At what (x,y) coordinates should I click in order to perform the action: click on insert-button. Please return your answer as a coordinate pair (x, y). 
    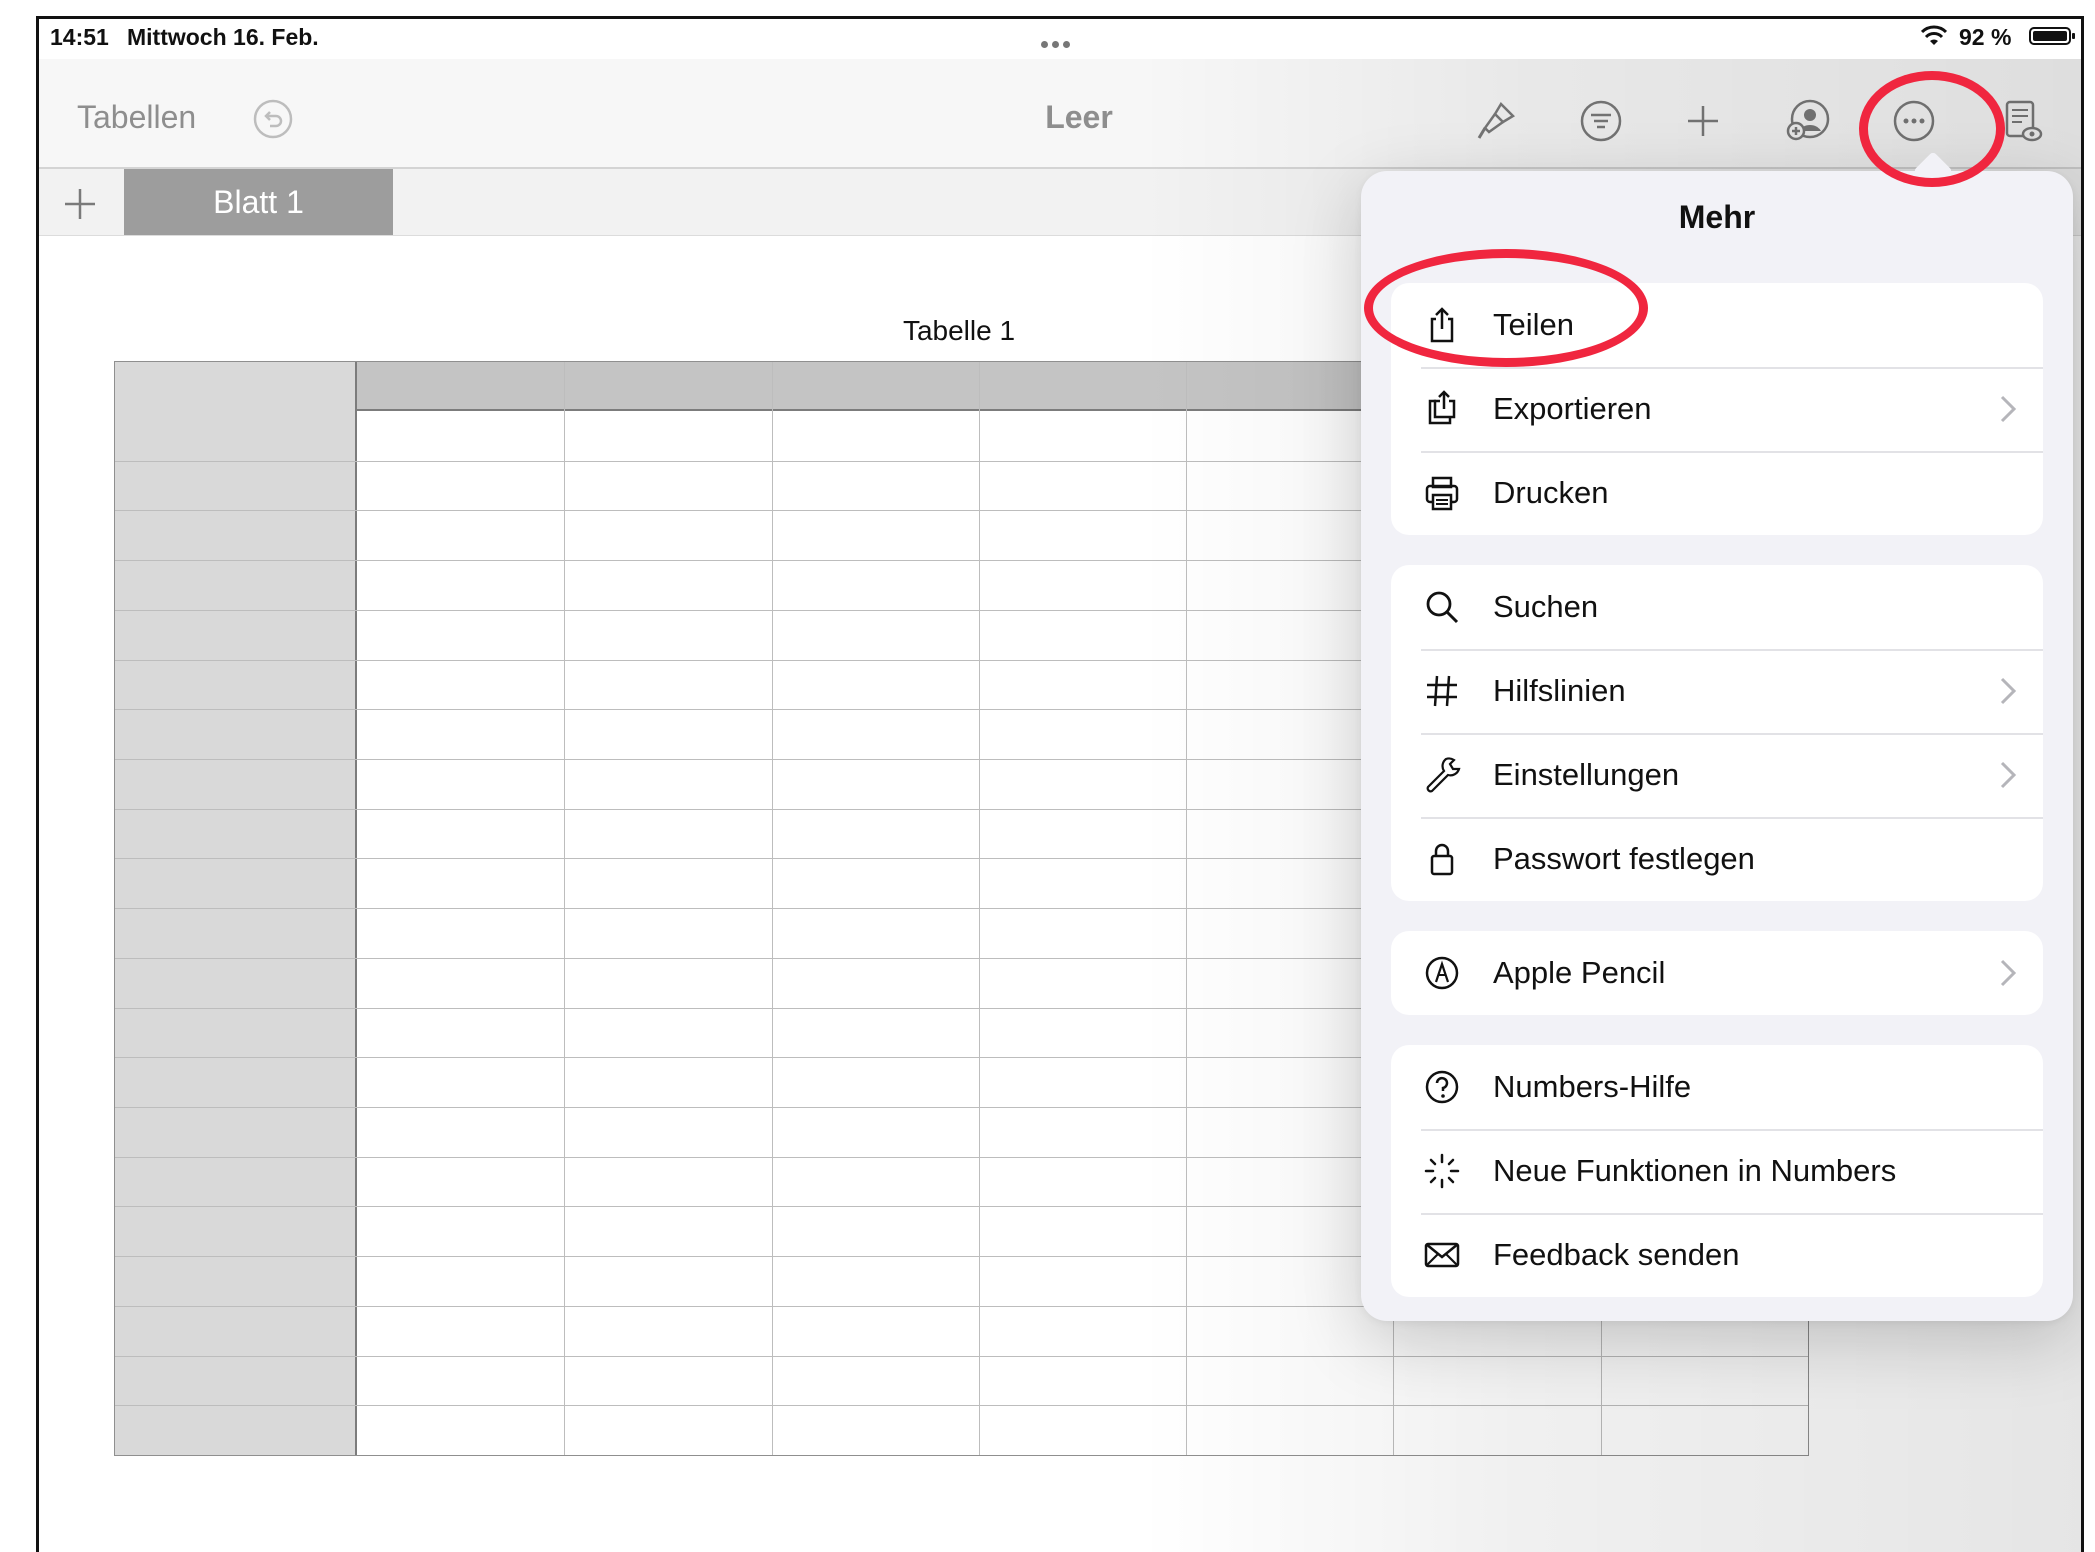
    Looking at the image, I should click on (1703, 121).